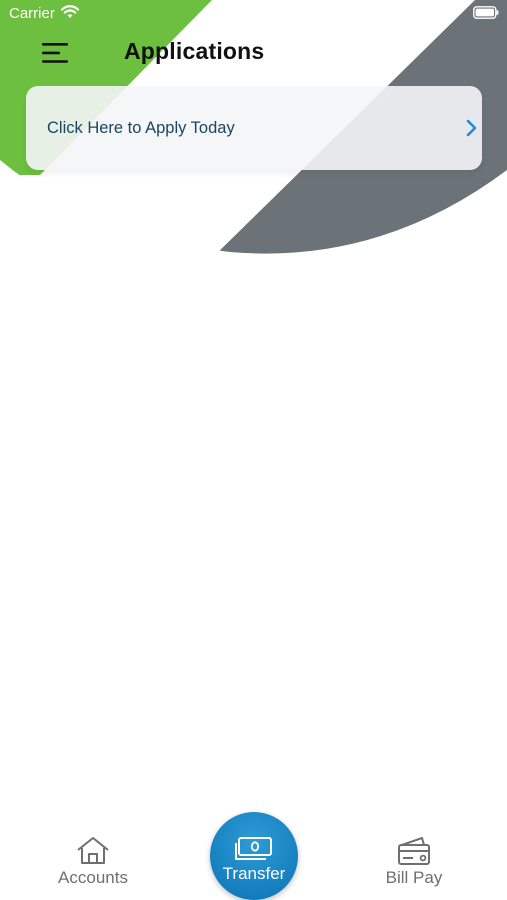  Describe the element at coordinates (254, 873) in the screenshot. I see `tab-transfer-label: Transfer` at that location.